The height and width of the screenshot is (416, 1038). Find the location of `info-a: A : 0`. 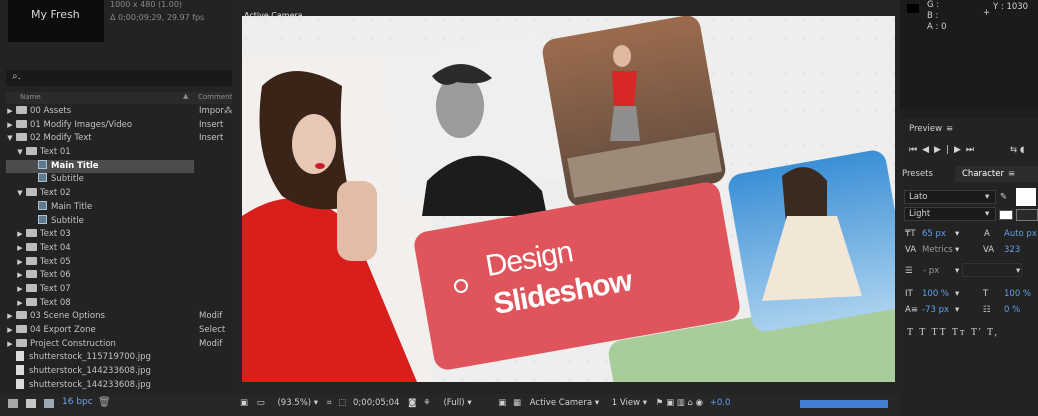

info-a: A : 0 is located at coordinates (937, 27).